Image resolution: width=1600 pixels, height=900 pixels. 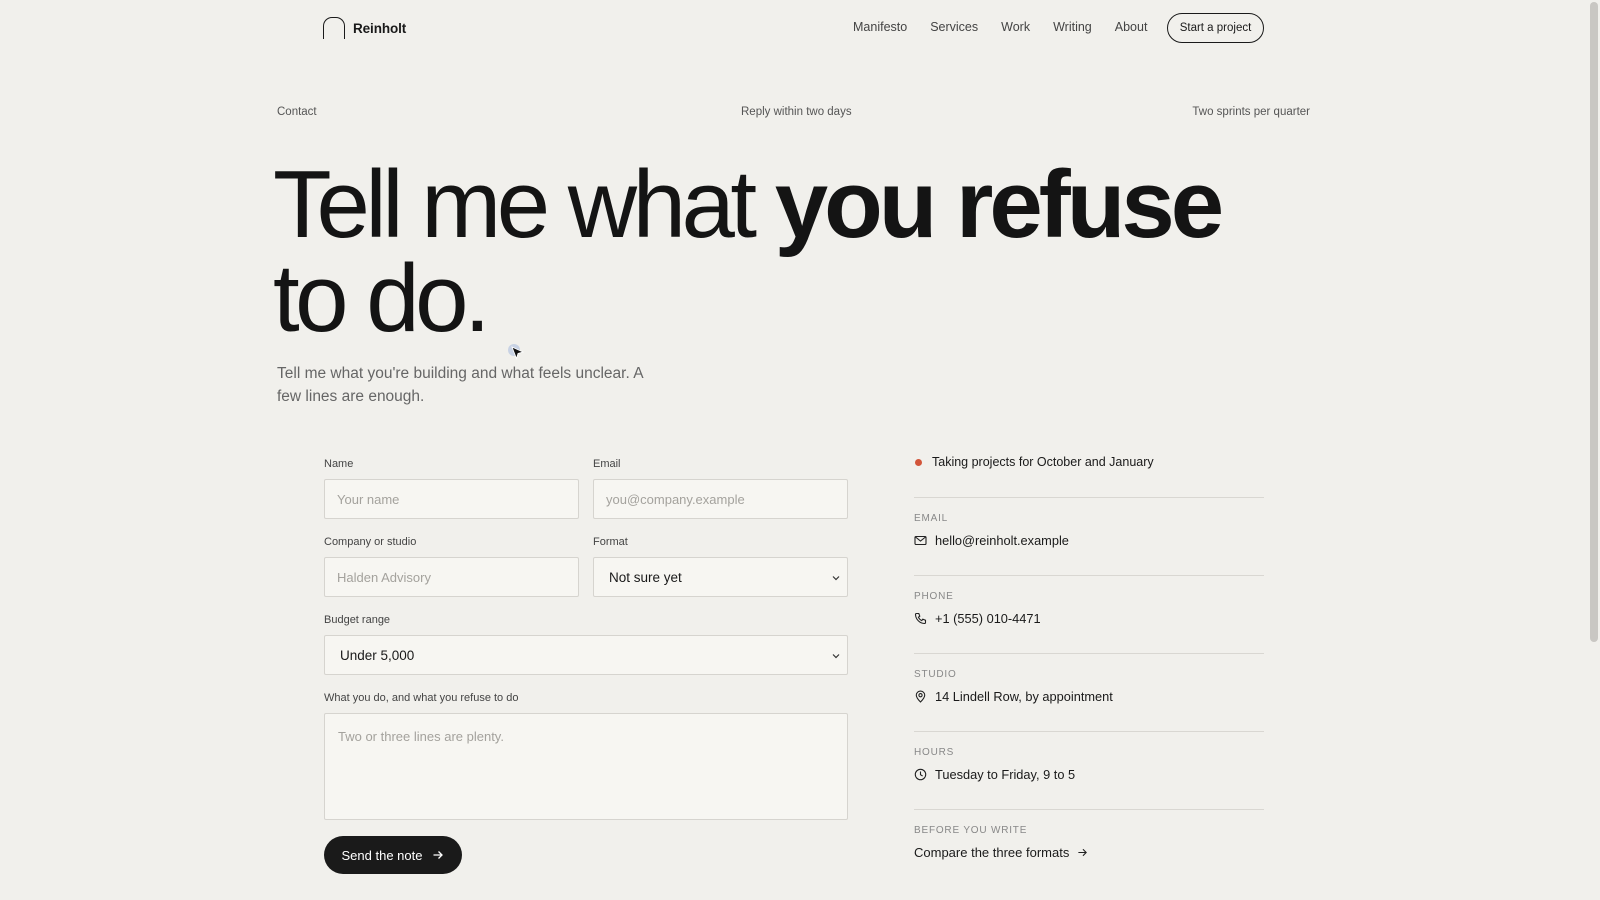 What do you see at coordinates (524, 204) in the screenshot?
I see `headline-start: Tell me what` at bounding box center [524, 204].